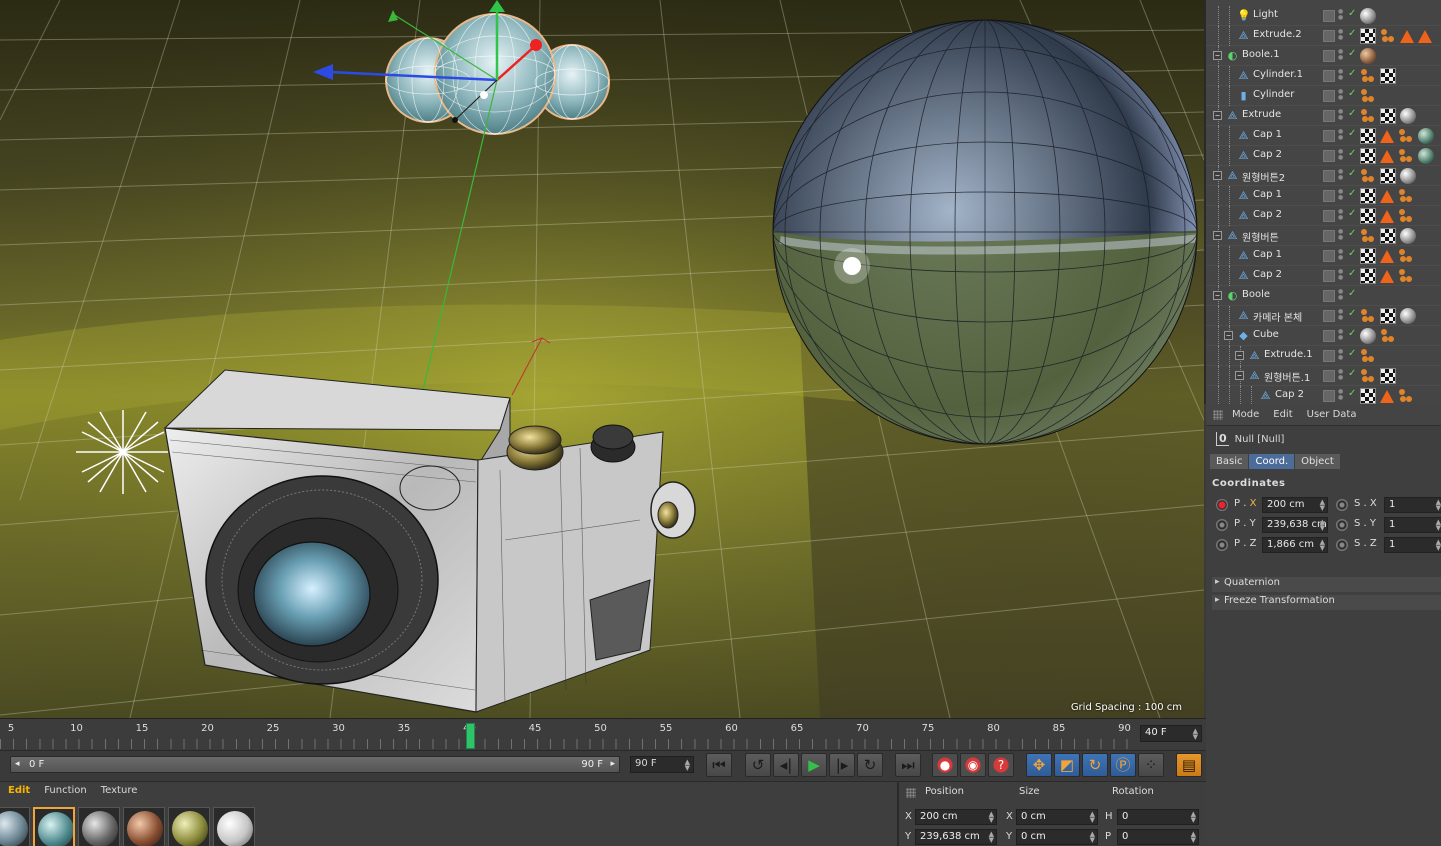 The width and height of the screenshot is (1441, 846). What do you see at coordinates (662, 764) in the screenshot?
I see `end-frame-field: 90 F ▲ ▼` at bounding box center [662, 764].